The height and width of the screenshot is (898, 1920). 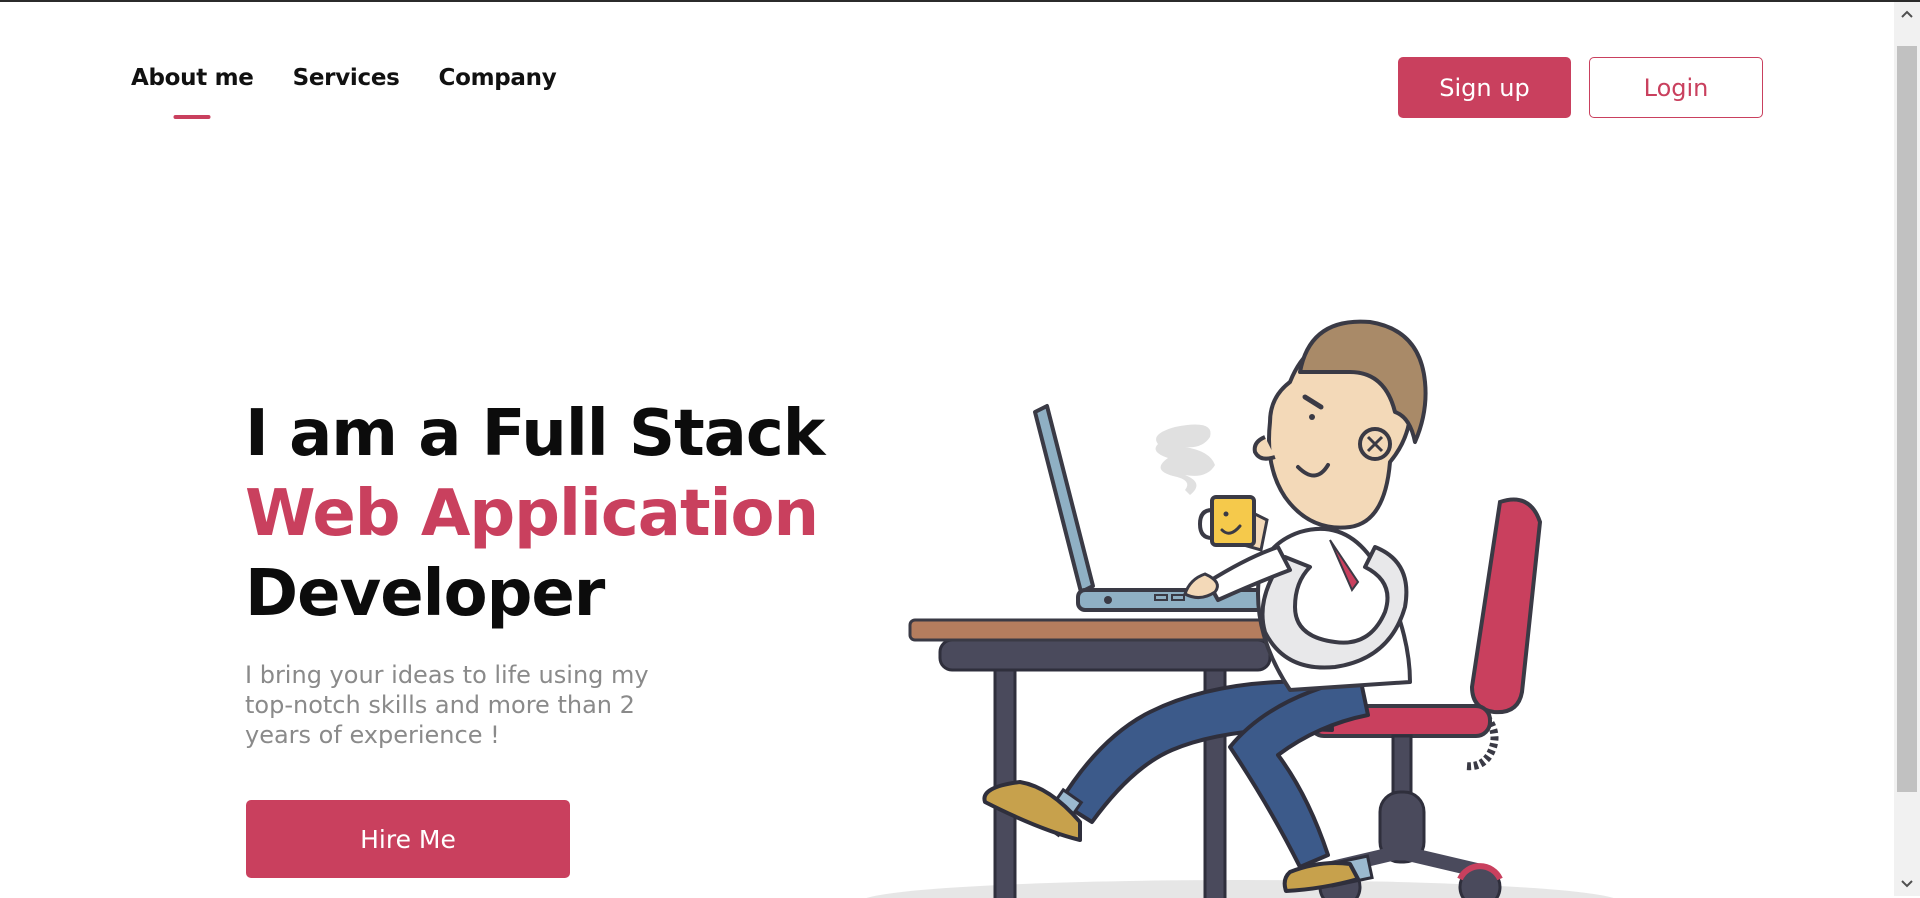 I want to click on steam, so click(x=1185, y=460).